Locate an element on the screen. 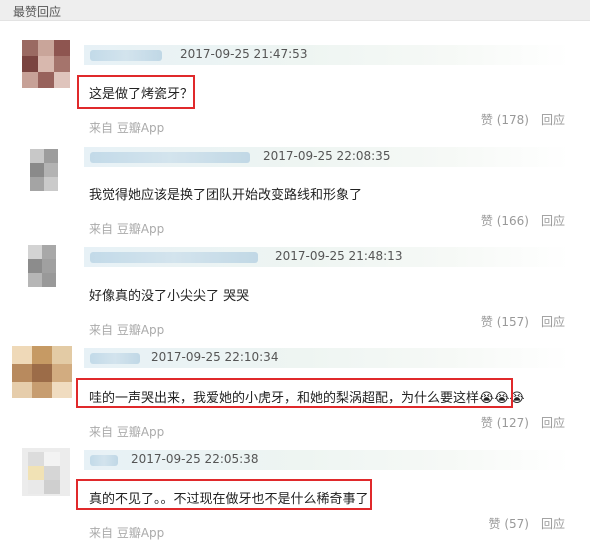 Image resolution: width=590 pixels, height=547 pixels. comment-meta: 2017-09-25 22:08:35 is located at coordinates (327, 157).